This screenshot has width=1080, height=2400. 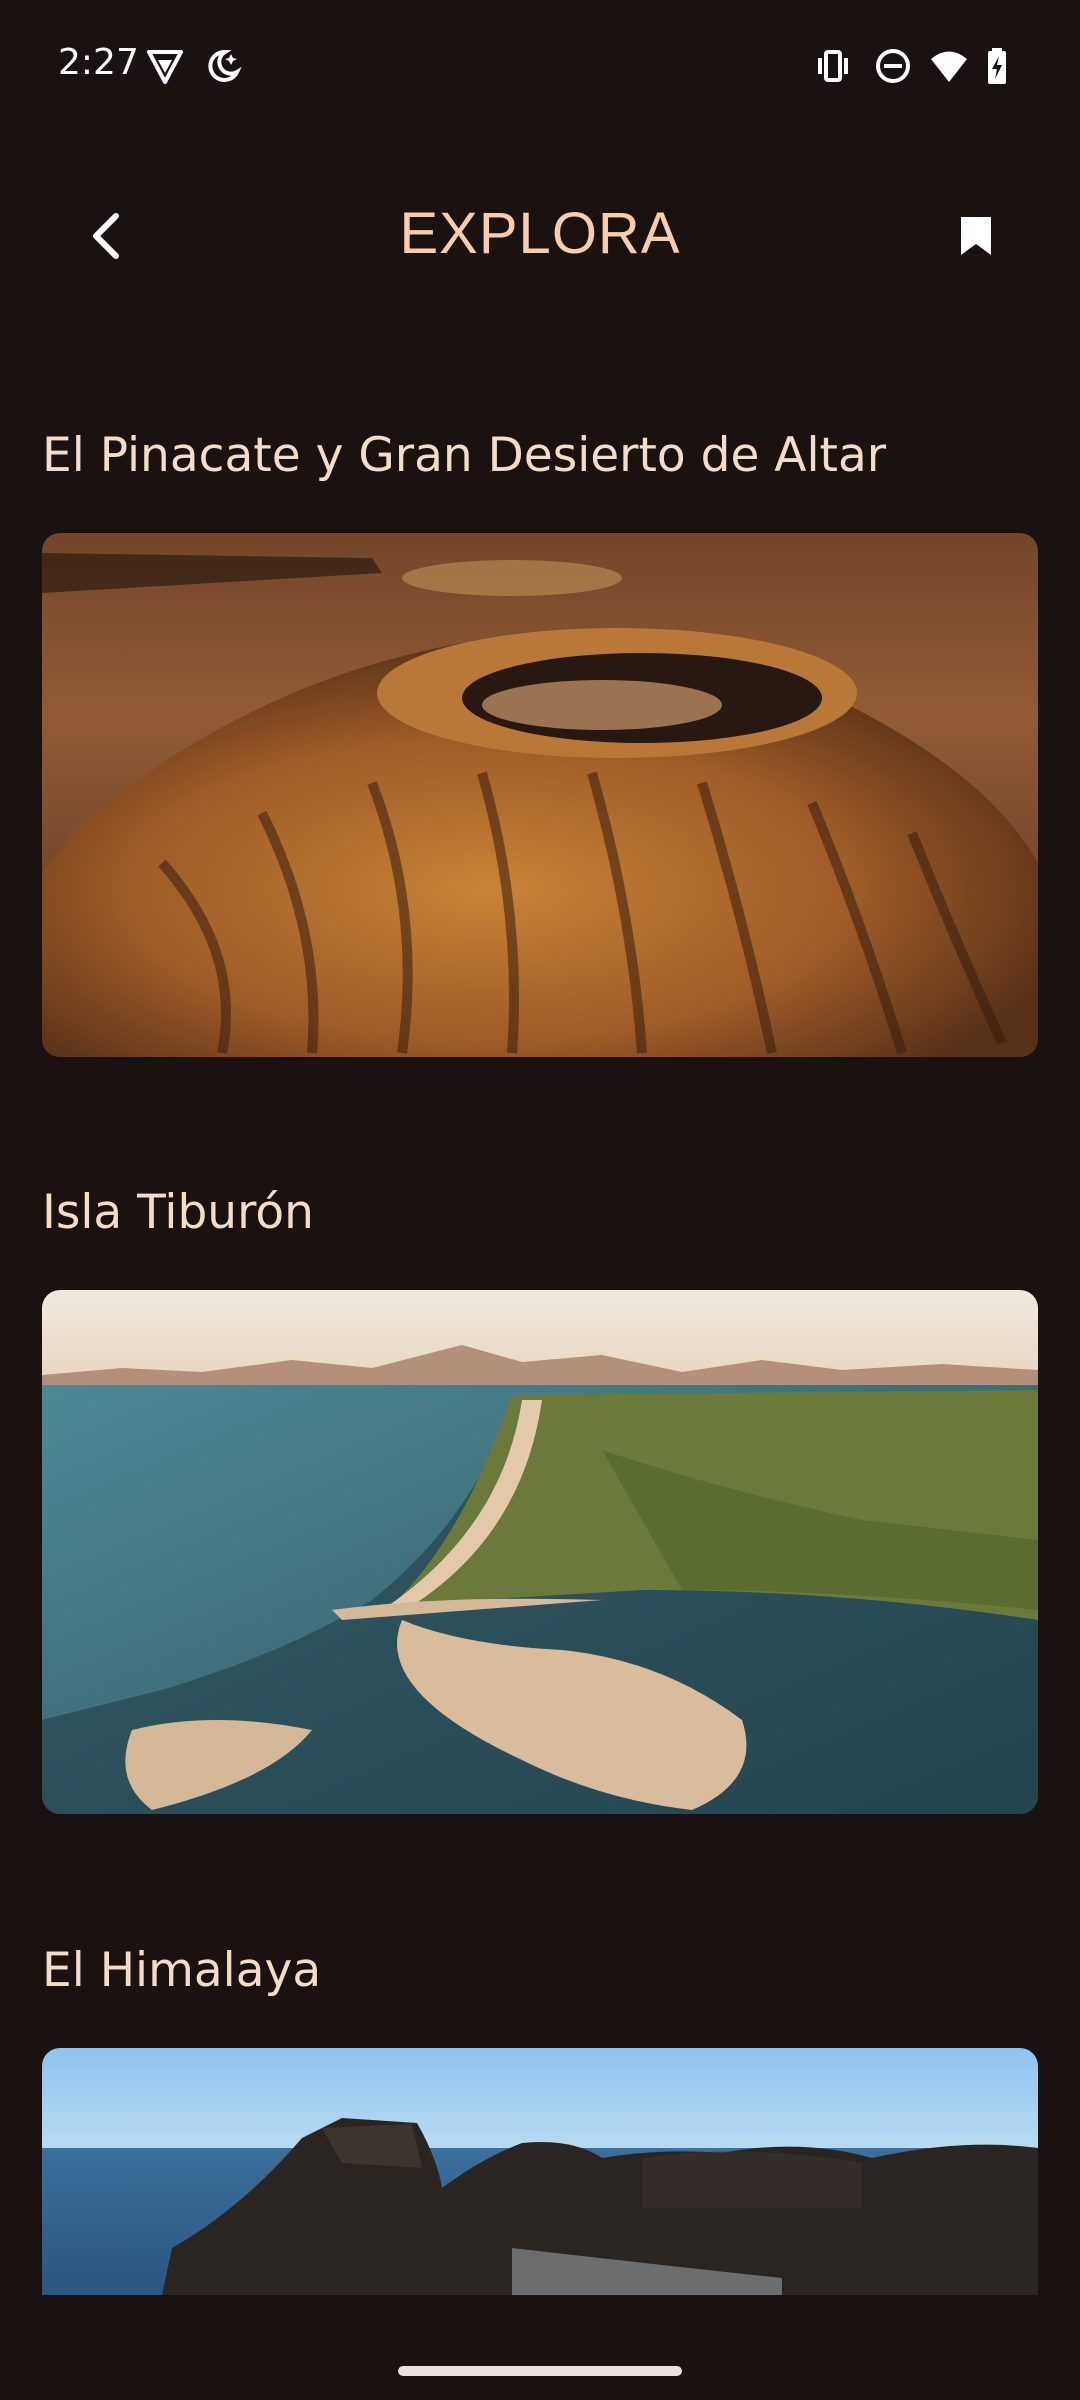 What do you see at coordinates (165, 66) in the screenshot?
I see `vpn-shield-icon` at bounding box center [165, 66].